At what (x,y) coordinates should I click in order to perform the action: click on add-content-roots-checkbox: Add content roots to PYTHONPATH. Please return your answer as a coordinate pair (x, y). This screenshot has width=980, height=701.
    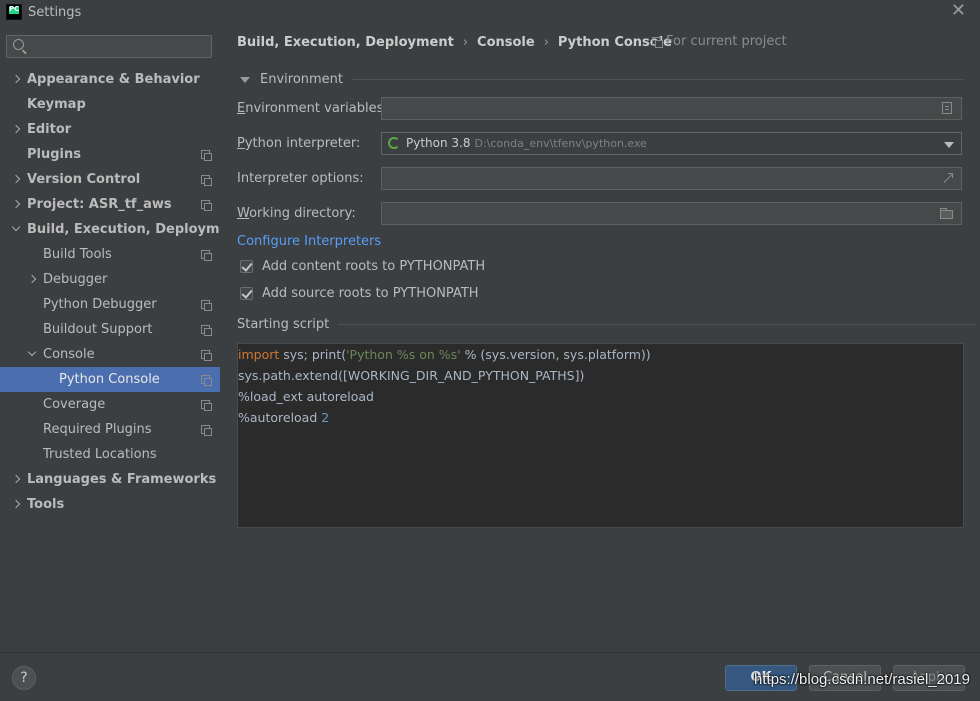
    Looking at the image, I should click on (362, 266).